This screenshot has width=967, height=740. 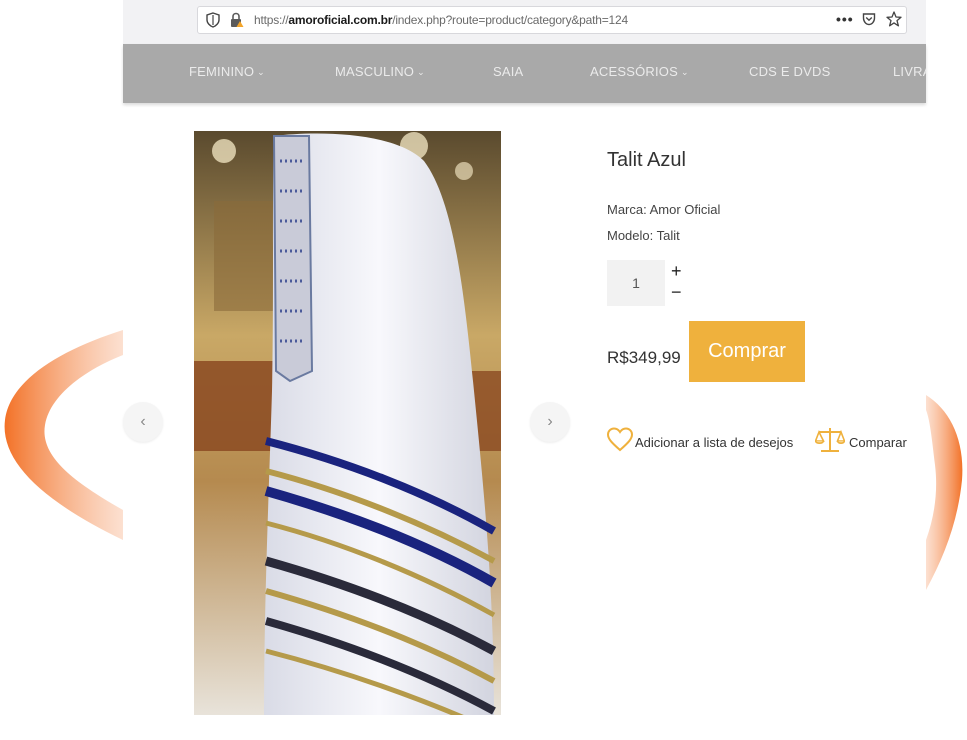 What do you see at coordinates (636, 283) in the screenshot?
I see `quantity-input: 1` at bounding box center [636, 283].